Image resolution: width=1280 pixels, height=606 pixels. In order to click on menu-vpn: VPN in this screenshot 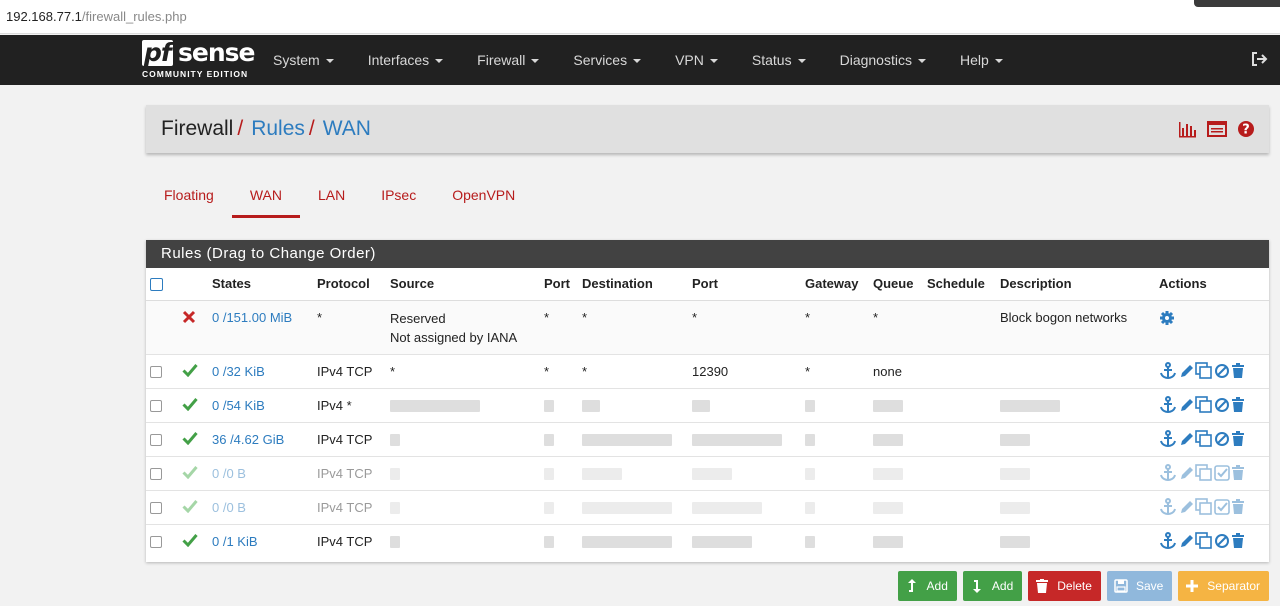, I will do `click(696, 60)`.